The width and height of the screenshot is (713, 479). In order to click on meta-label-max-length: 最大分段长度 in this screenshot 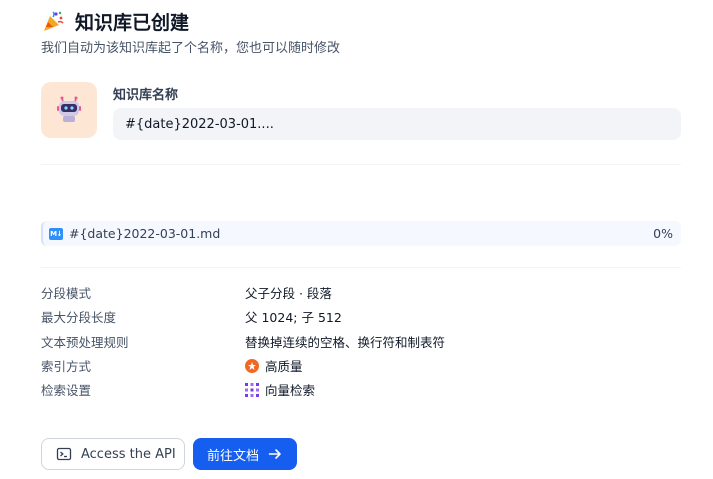, I will do `click(79, 317)`.